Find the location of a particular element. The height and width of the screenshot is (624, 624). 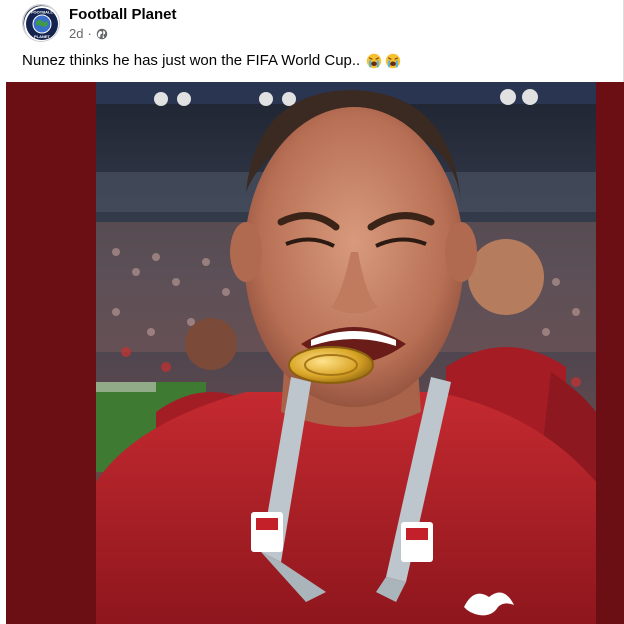

post-meta-row: 2d · is located at coordinates (123, 34).